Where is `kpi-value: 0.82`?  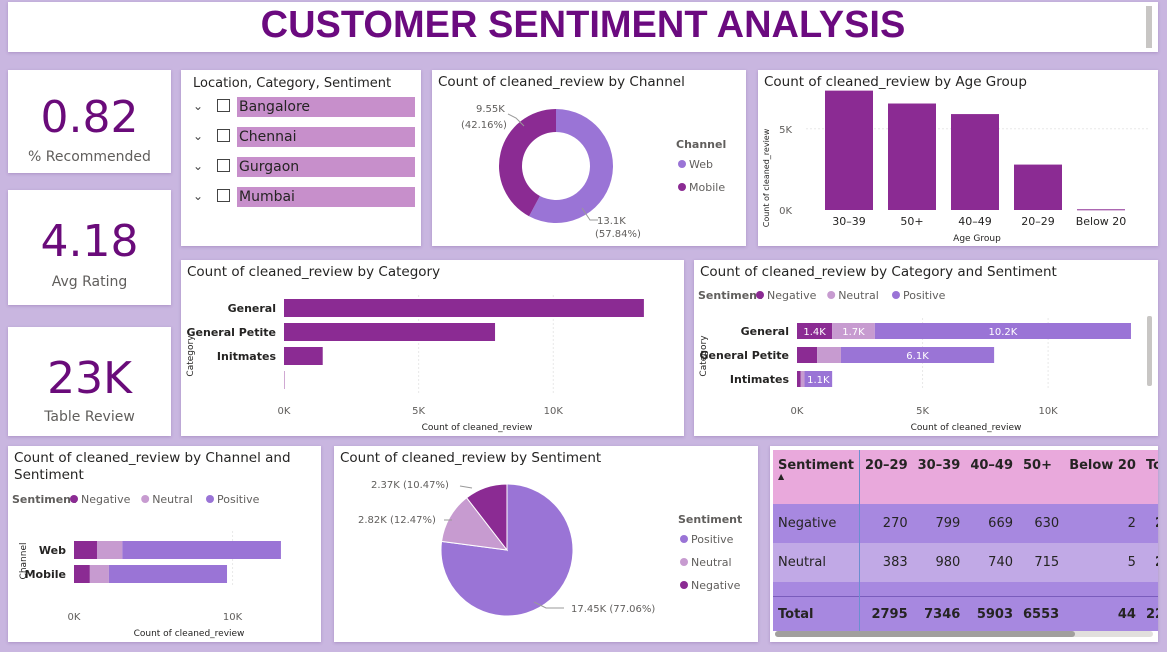
kpi-value: 0.82 is located at coordinates (89, 117).